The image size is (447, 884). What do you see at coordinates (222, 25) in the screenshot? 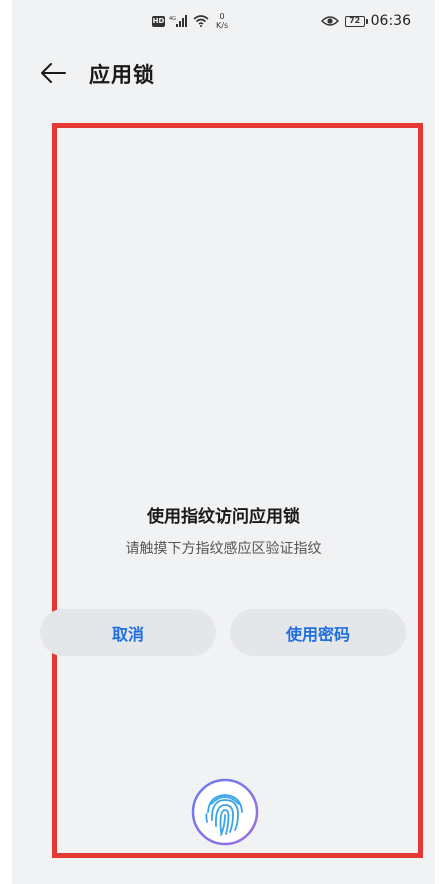
I see `network-speed-unit: K/s` at bounding box center [222, 25].